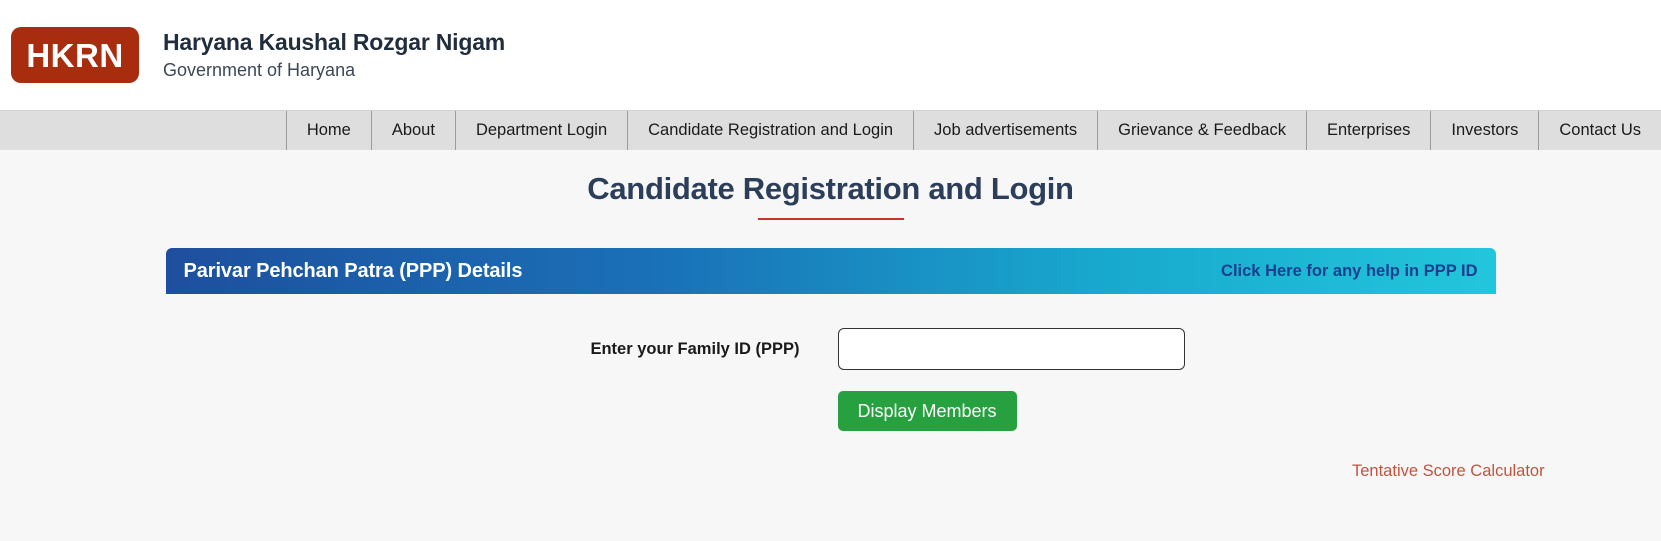 The height and width of the screenshot is (541, 1661). What do you see at coordinates (328, 130) in the screenshot?
I see `nav-item-home: Home` at bounding box center [328, 130].